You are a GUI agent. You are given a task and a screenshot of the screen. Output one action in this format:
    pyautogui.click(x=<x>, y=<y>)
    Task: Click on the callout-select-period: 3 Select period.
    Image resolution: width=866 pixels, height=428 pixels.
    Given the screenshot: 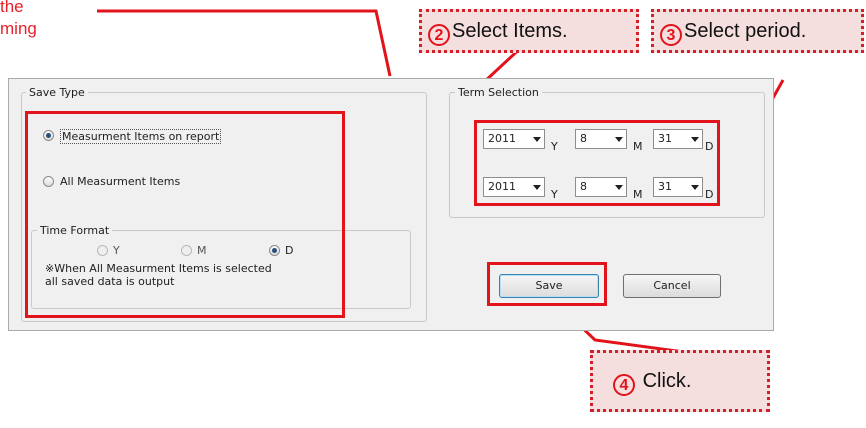 What is the action you would take?
    pyautogui.click(x=757, y=31)
    